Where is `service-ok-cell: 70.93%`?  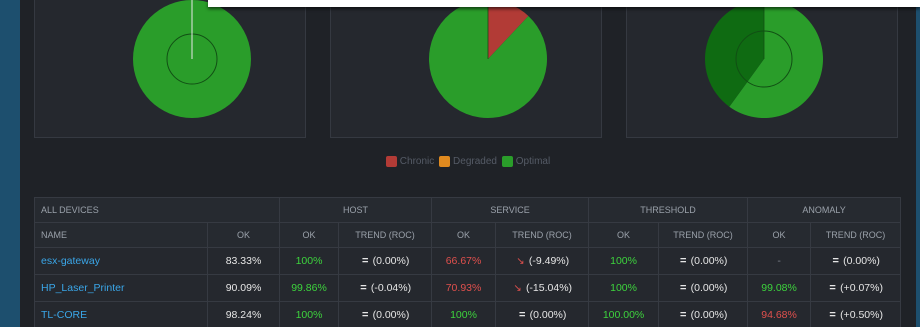 service-ok-cell: 70.93% is located at coordinates (464, 288).